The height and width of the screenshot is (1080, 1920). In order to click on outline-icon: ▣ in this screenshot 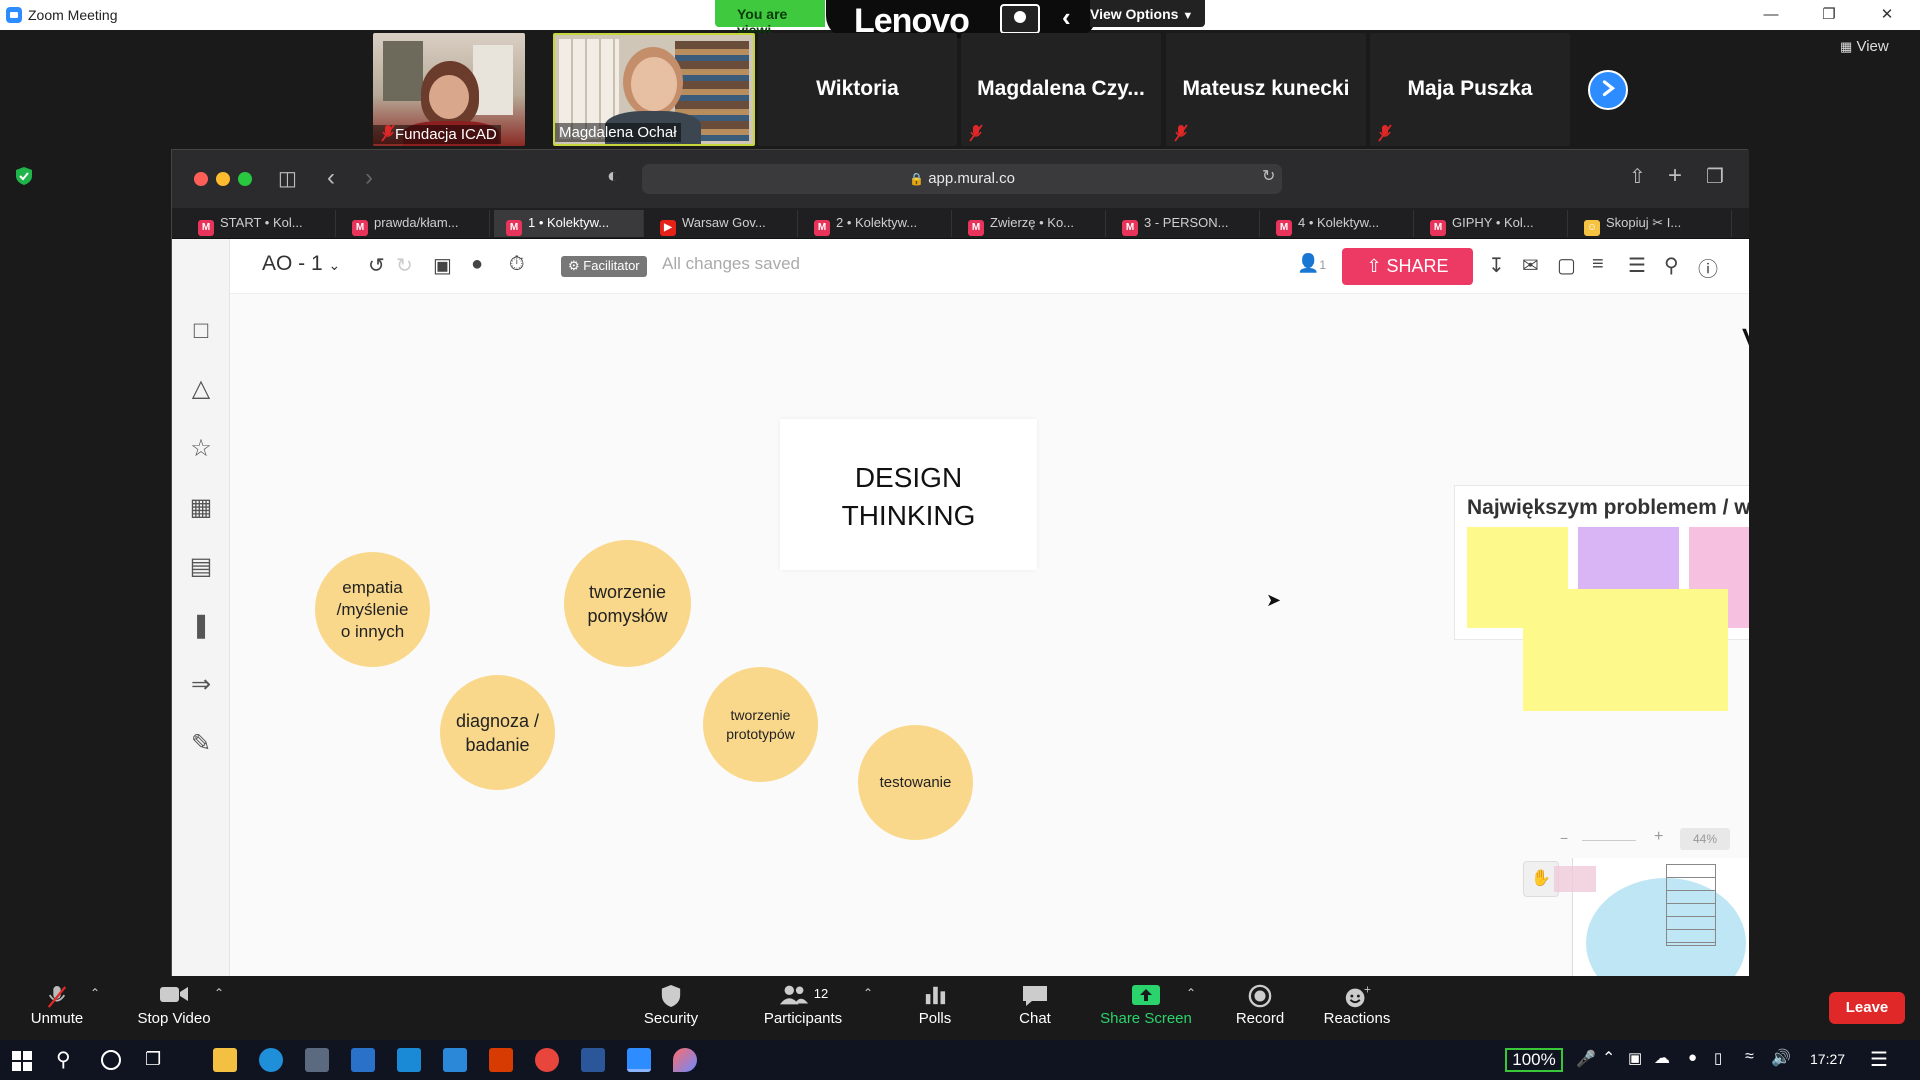, I will do `click(442, 265)`.